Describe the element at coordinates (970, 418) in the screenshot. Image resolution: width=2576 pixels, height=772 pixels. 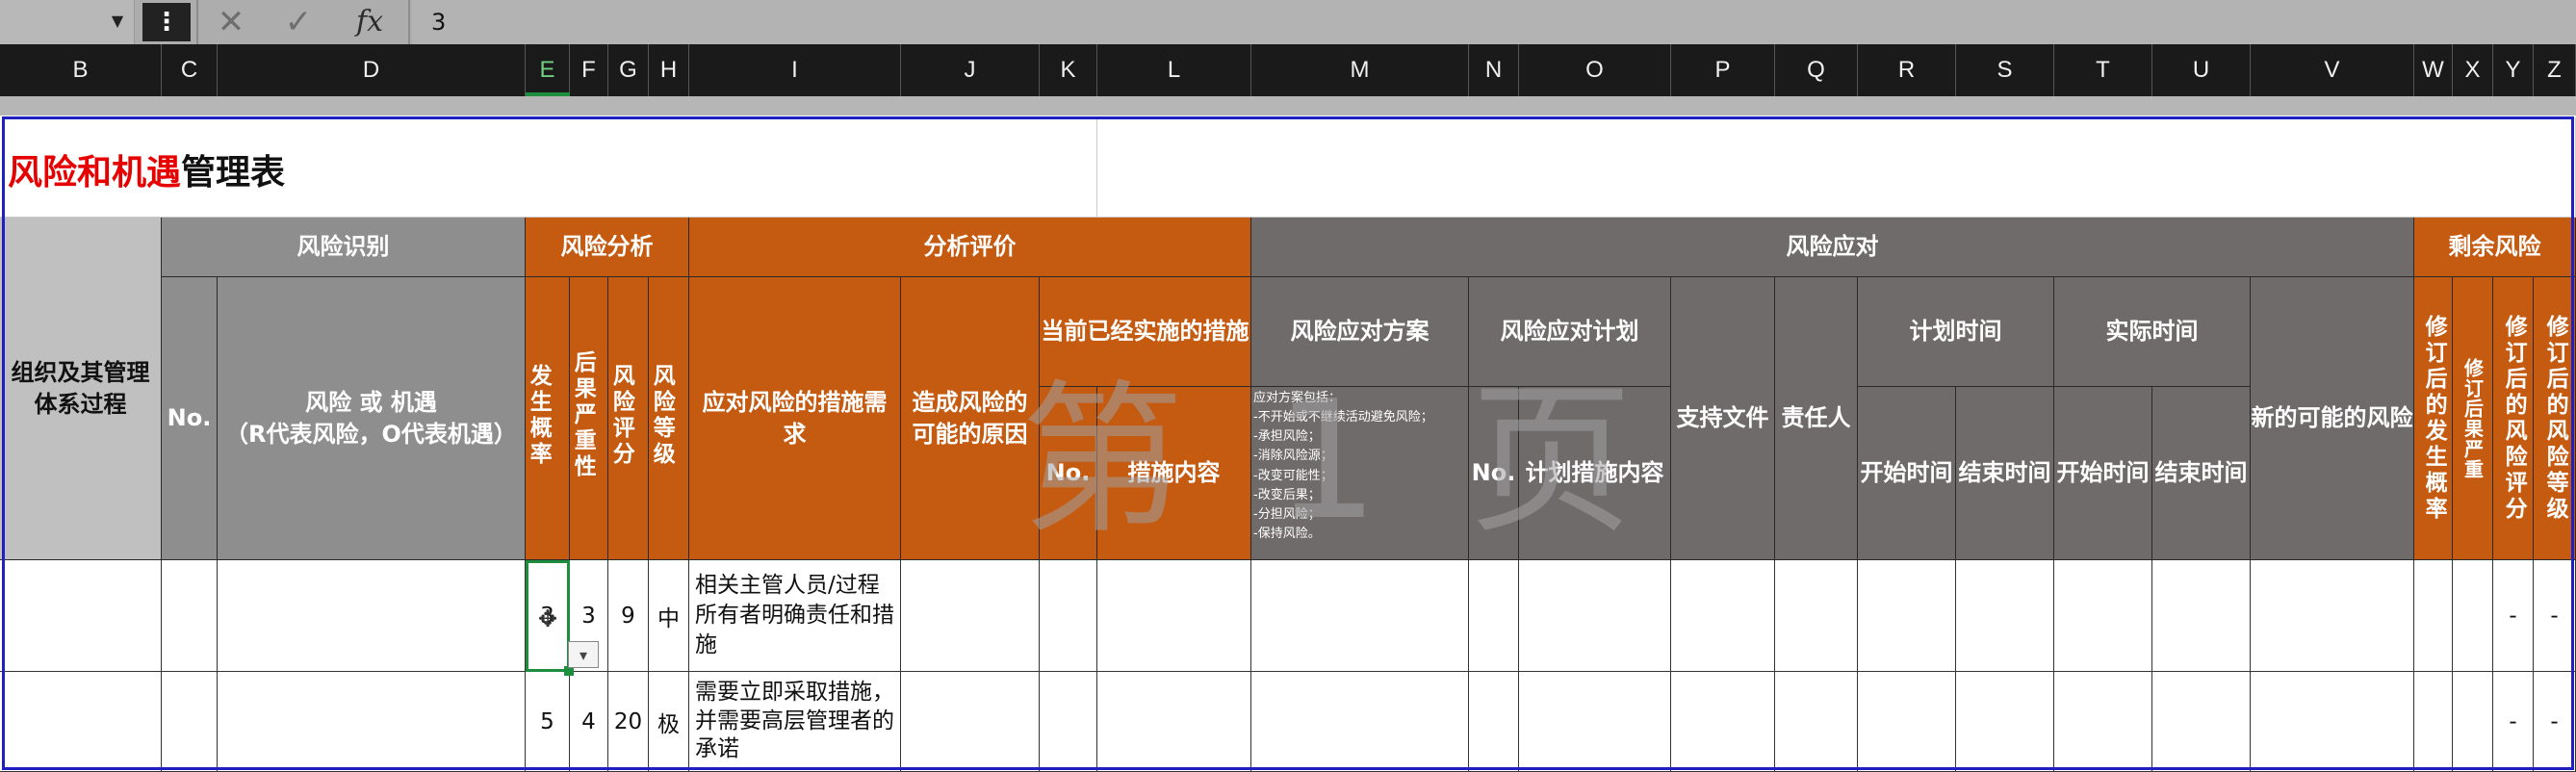
I see `causes-header: 造成风险的可能的原因` at that location.